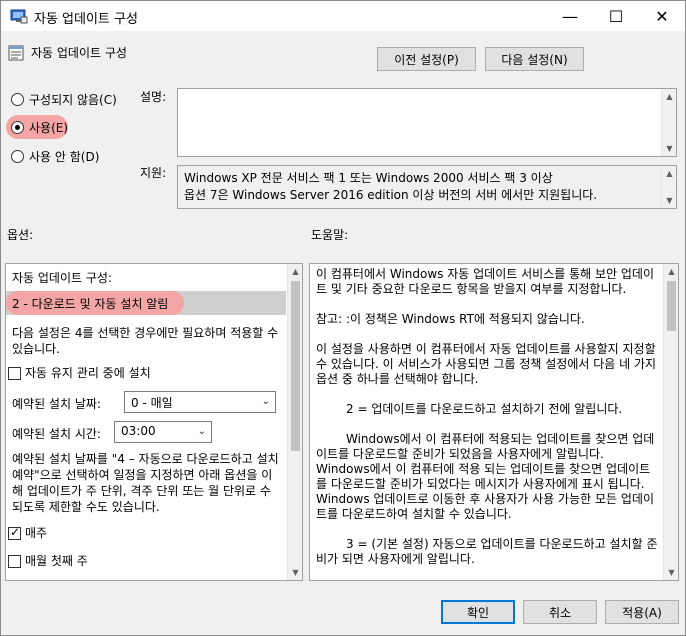 Image resolution: width=686 pixels, height=636 pixels. Describe the element at coordinates (145, 333) in the screenshot. I see `note-line: 다음 설정은 4를 선택한 경우에만 필요하며 적용할 수` at that location.